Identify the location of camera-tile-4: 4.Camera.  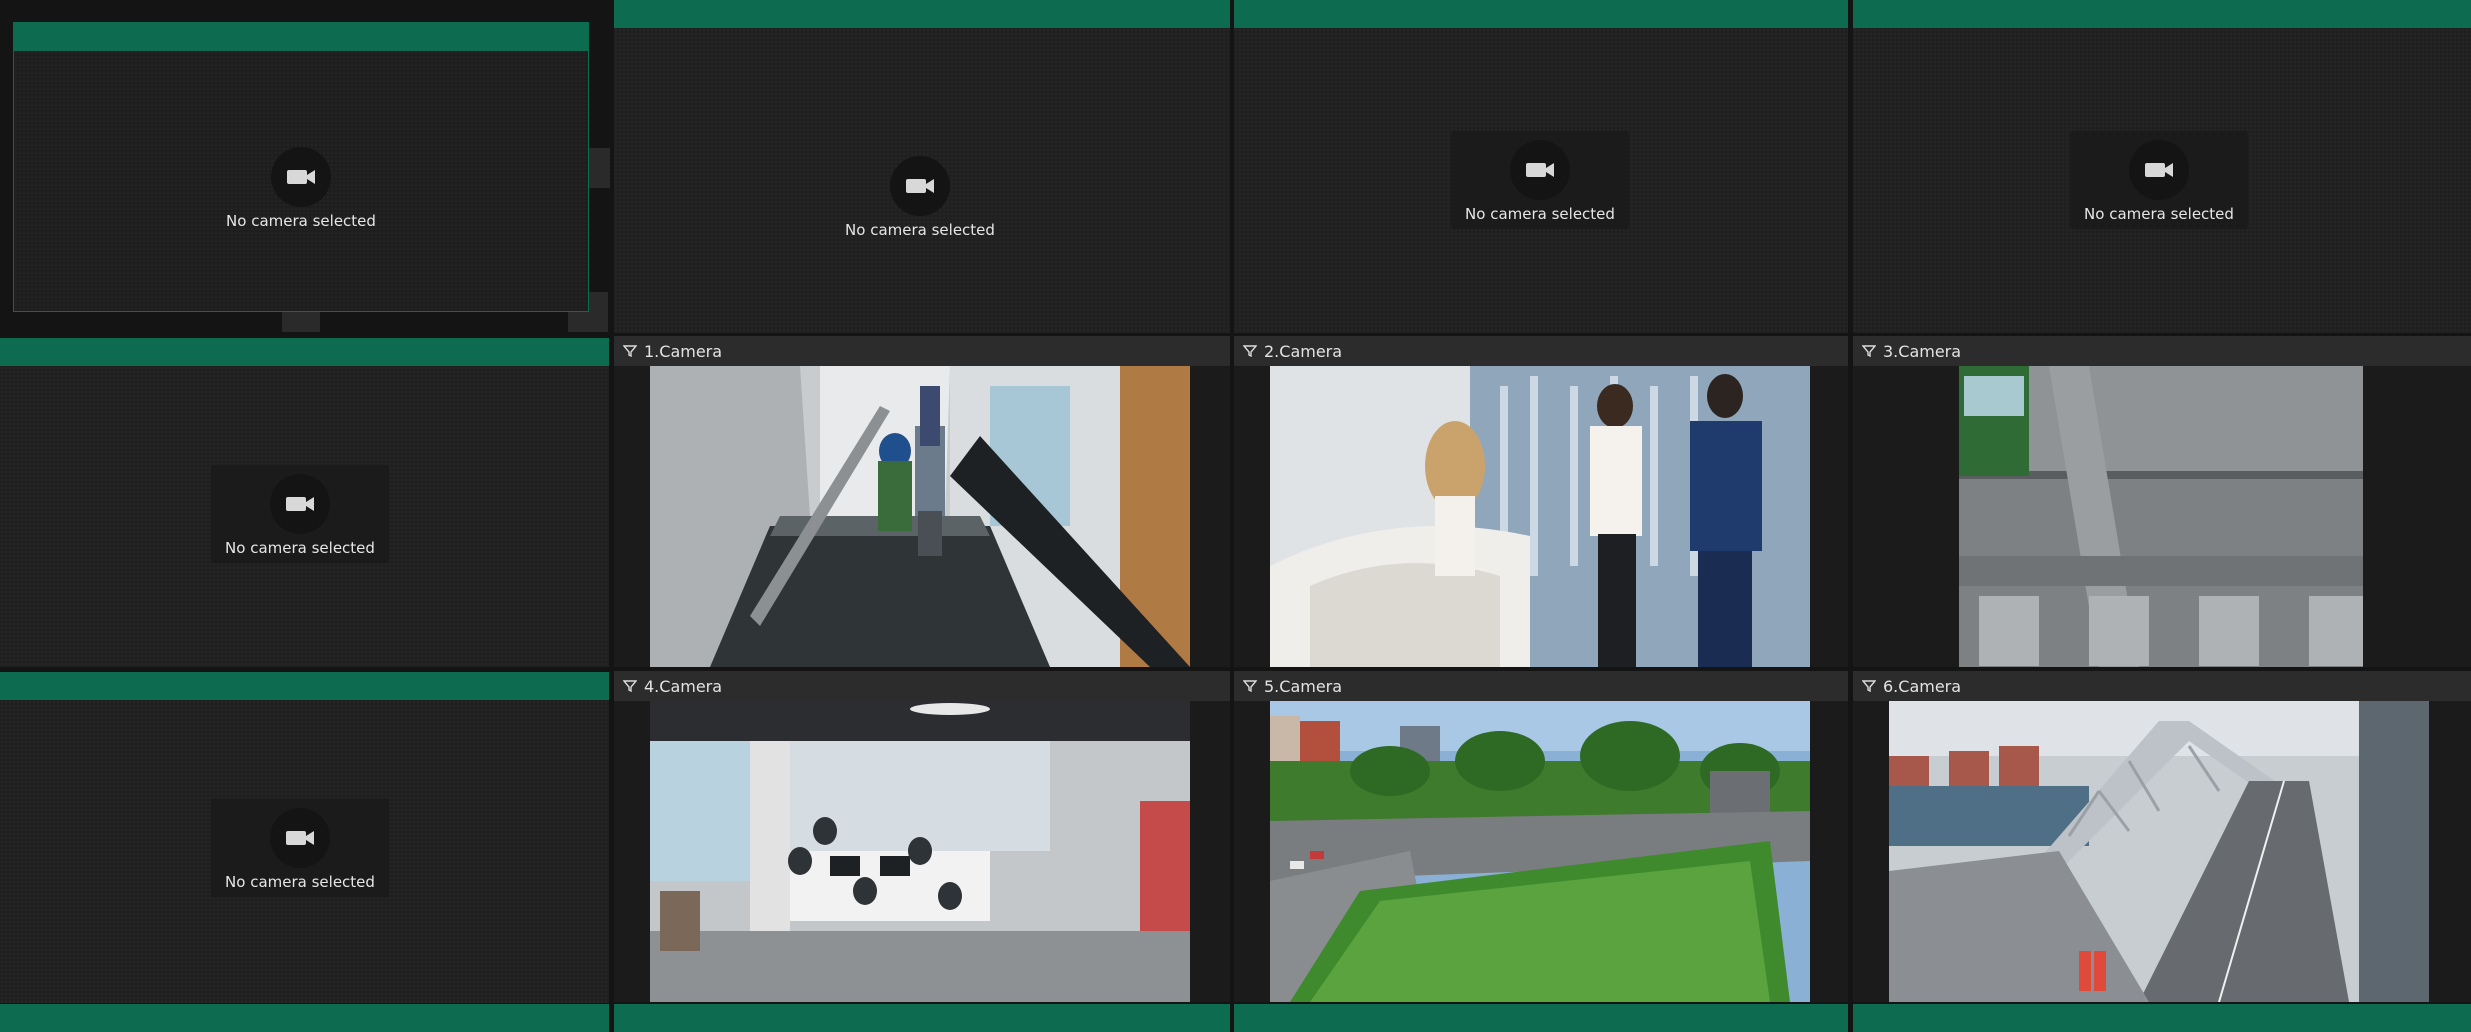
(922, 836).